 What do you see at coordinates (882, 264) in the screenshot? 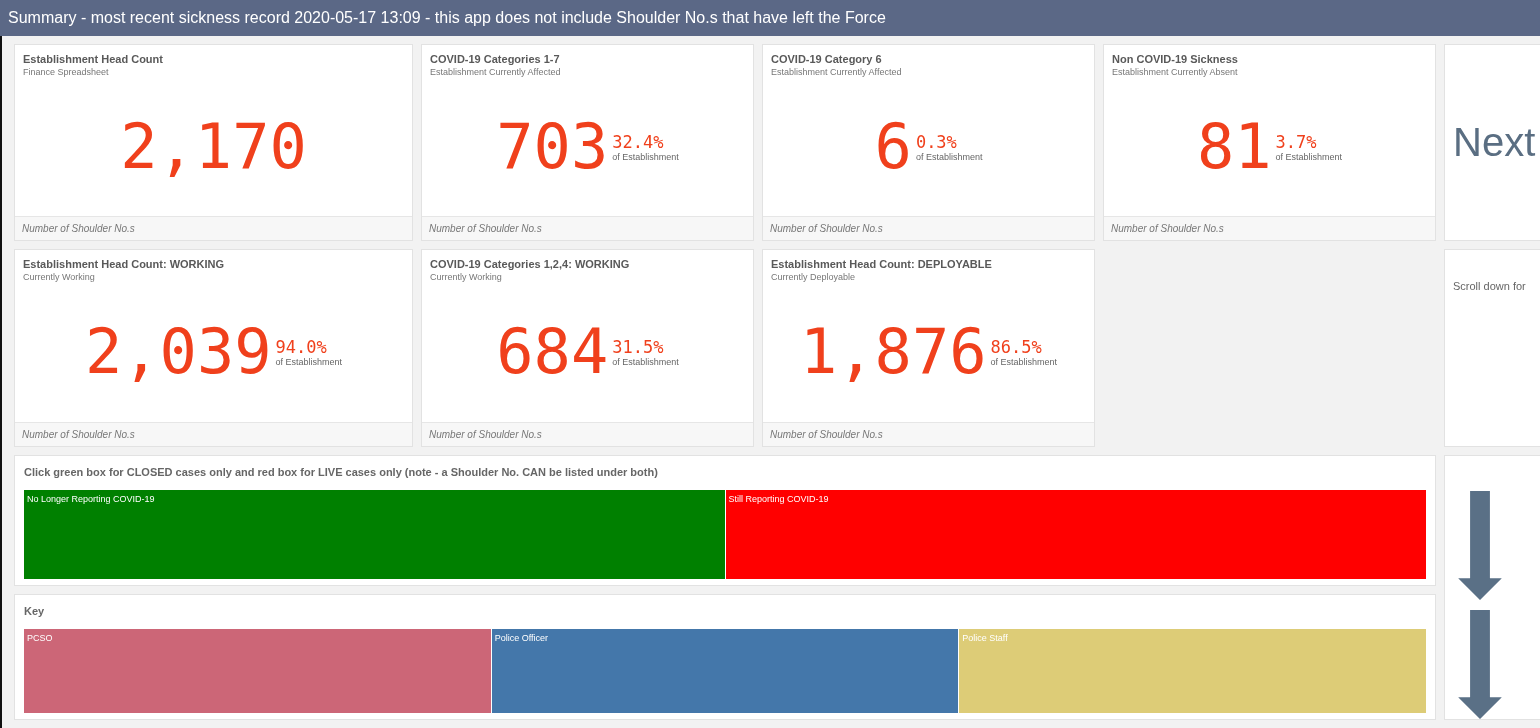
I see `kpi-title: Establishment Head Count: DEPLOYABLE` at bounding box center [882, 264].